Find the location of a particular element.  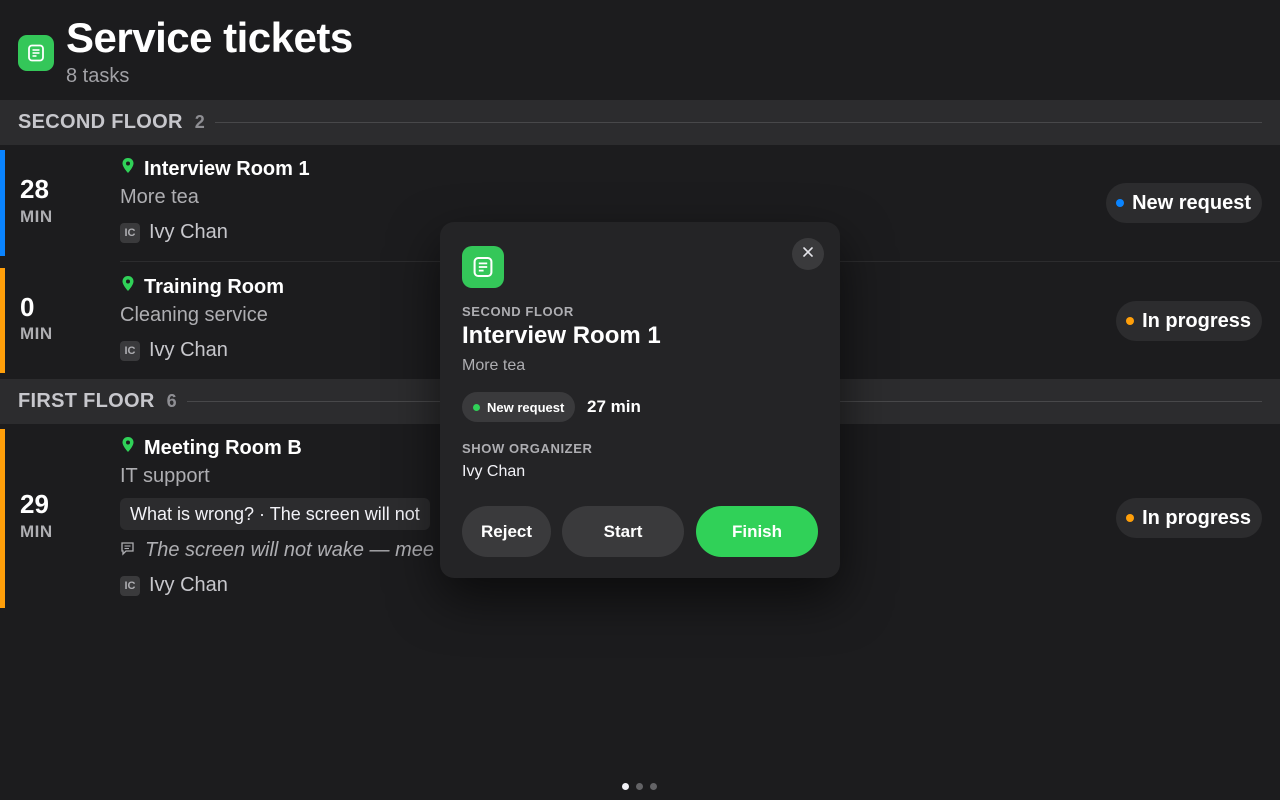

popup-status-badge: New request is located at coordinates (519, 407).